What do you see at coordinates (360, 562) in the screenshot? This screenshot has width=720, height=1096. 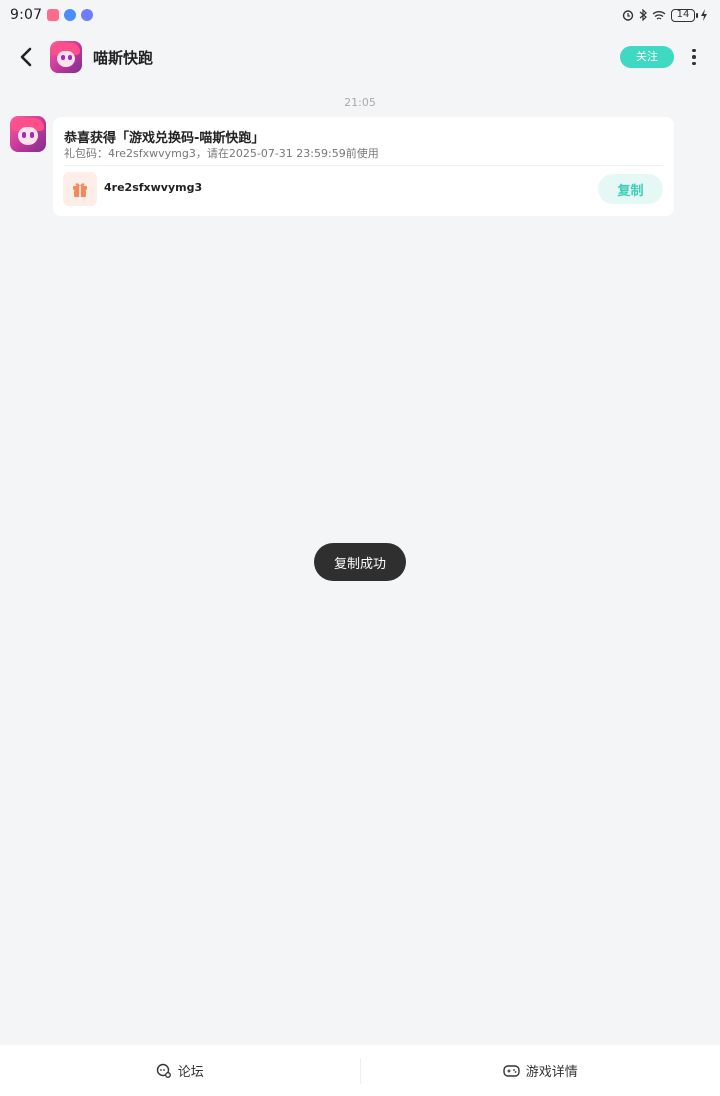 I see `toast-message: 复制成功` at bounding box center [360, 562].